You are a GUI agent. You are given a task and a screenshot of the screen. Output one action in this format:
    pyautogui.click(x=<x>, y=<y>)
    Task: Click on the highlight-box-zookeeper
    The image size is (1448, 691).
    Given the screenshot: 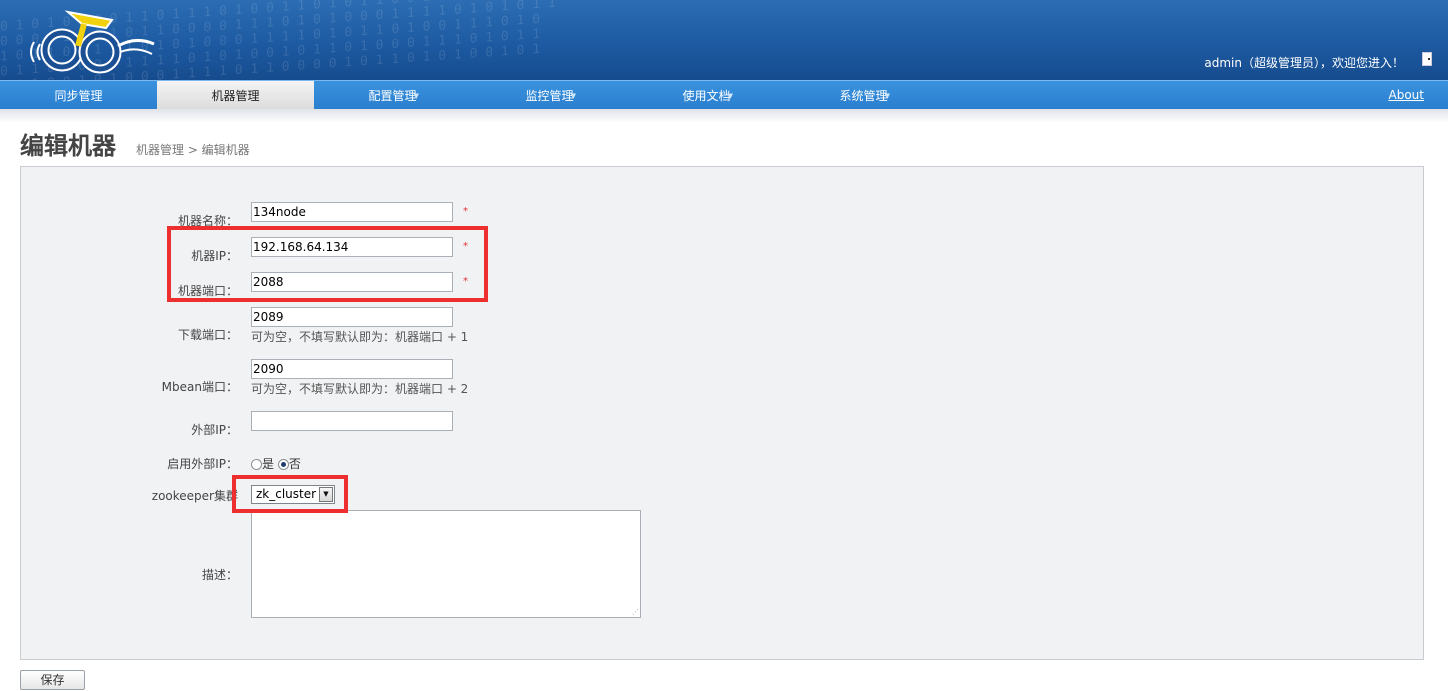 What is the action you would take?
    pyautogui.click(x=290, y=494)
    